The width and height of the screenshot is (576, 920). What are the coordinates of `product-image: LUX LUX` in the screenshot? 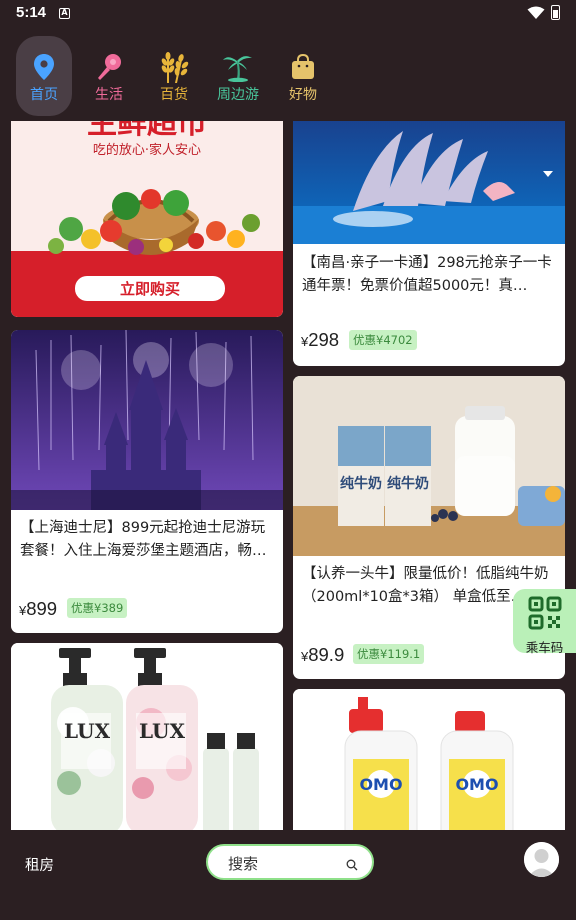 It's located at (147, 736).